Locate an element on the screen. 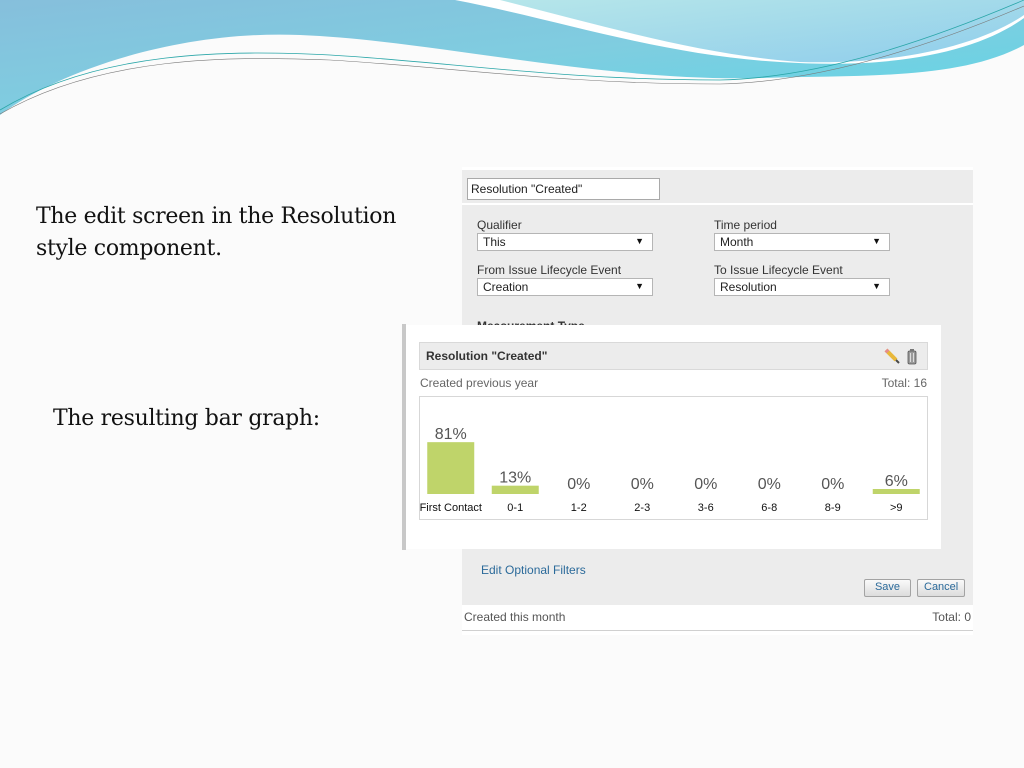 This screenshot has width=1024, height=768. category-label: 3-6 is located at coordinates (706, 508).